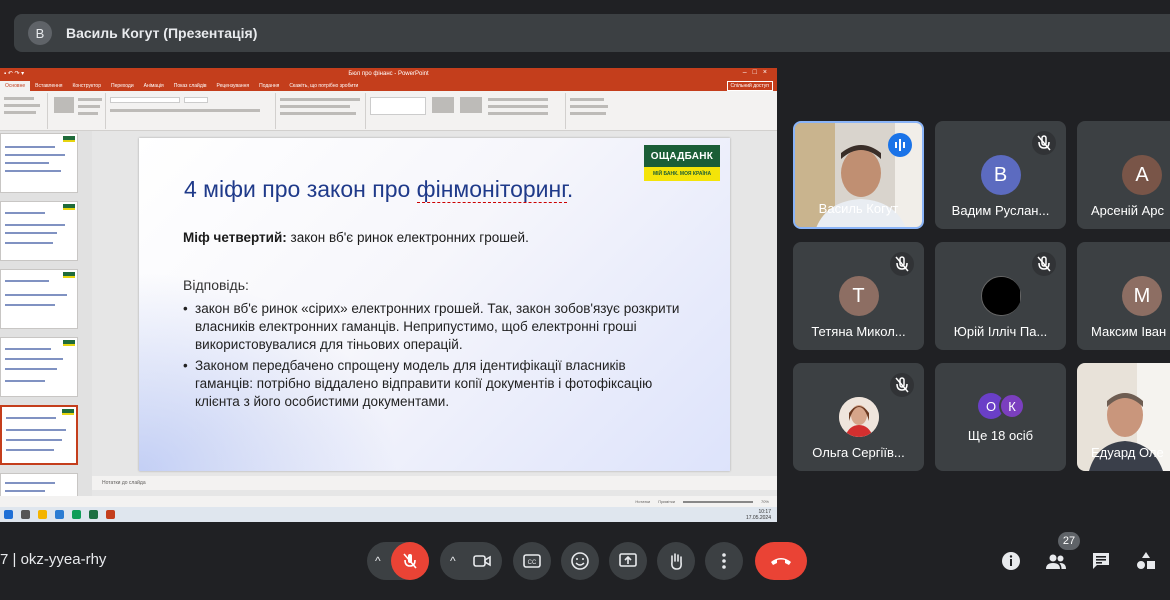 The width and height of the screenshot is (1170, 600). Describe the element at coordinates (471, 561) in the screenshot. I see `camera-control: ^` at that location.